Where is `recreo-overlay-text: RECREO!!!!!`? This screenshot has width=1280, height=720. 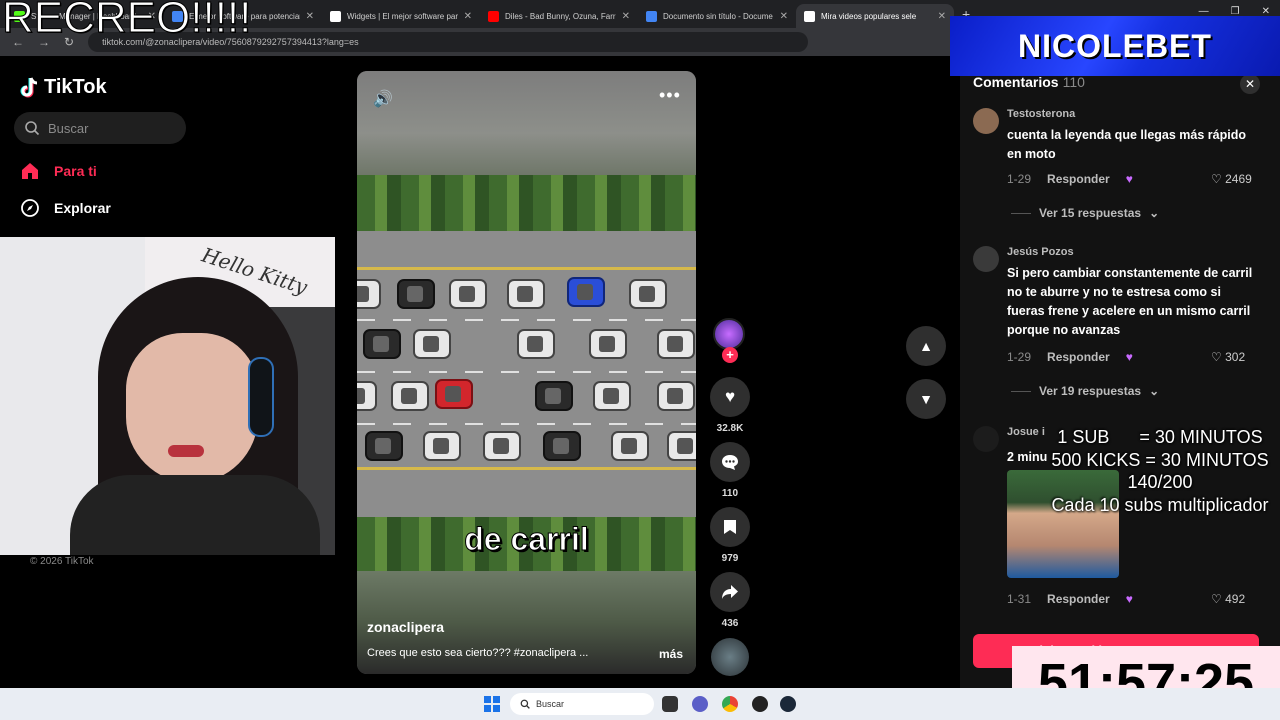 recreo-overlay-text: RECREO!!!!! is located at coordinates (126, 21).